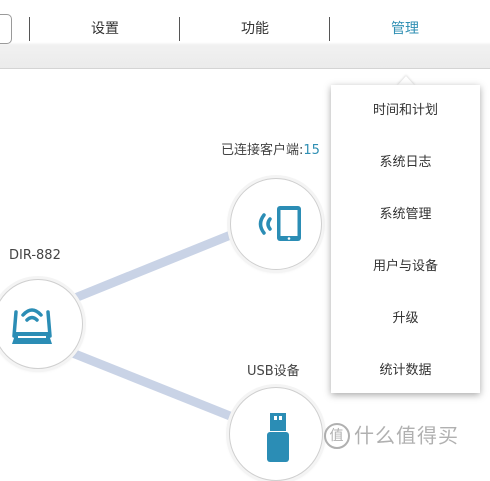 Image resolution: width=490 pixels, height=481 pixels. I want to click on usb-drive-icon, so click(278, 437).